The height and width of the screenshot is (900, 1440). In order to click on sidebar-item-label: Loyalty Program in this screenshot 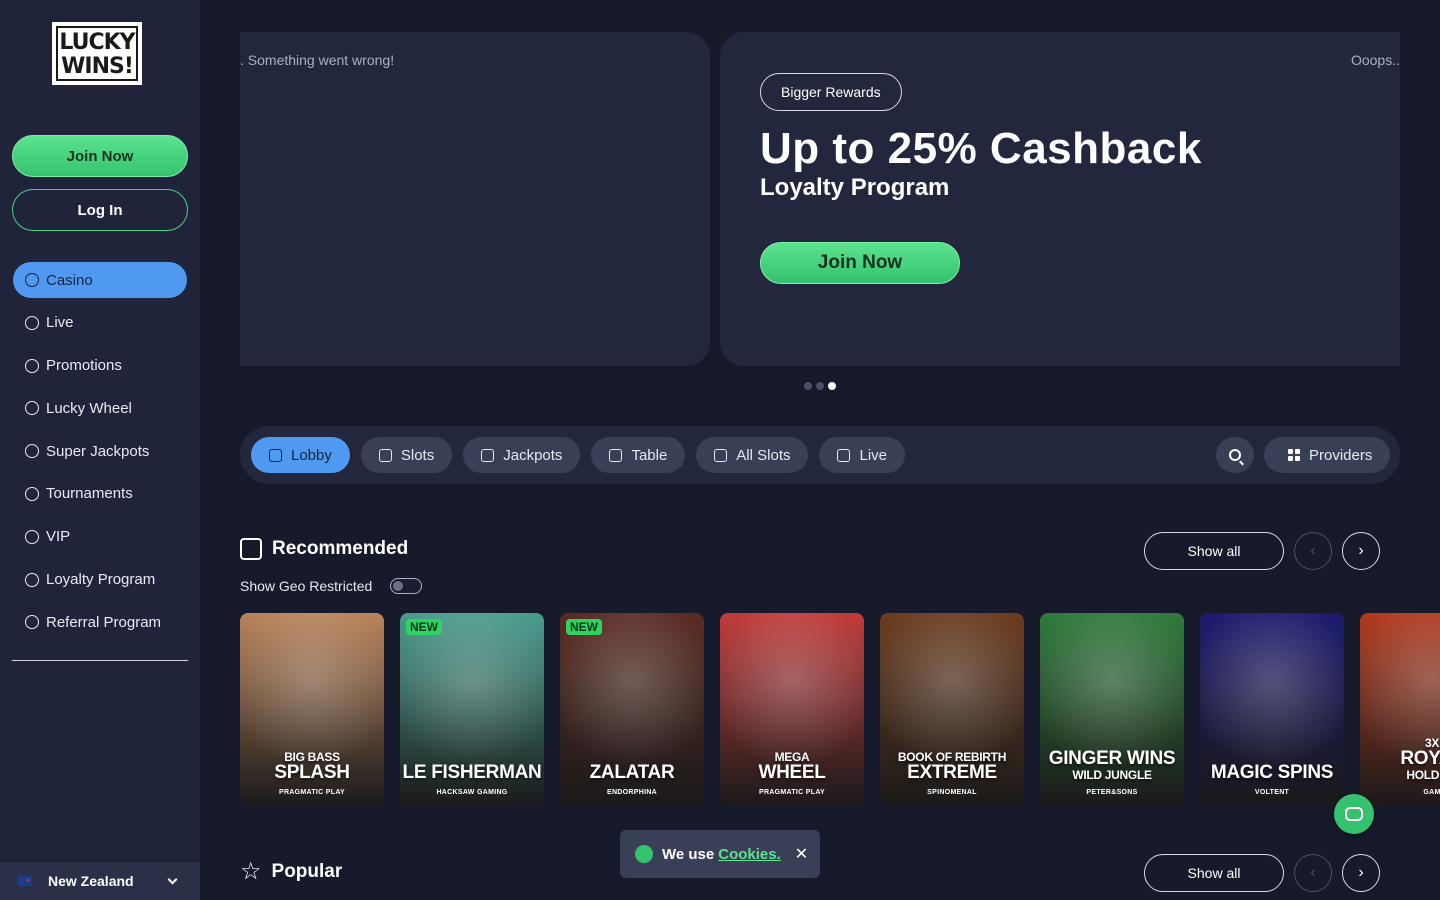, I will do `click(101, 580)`.